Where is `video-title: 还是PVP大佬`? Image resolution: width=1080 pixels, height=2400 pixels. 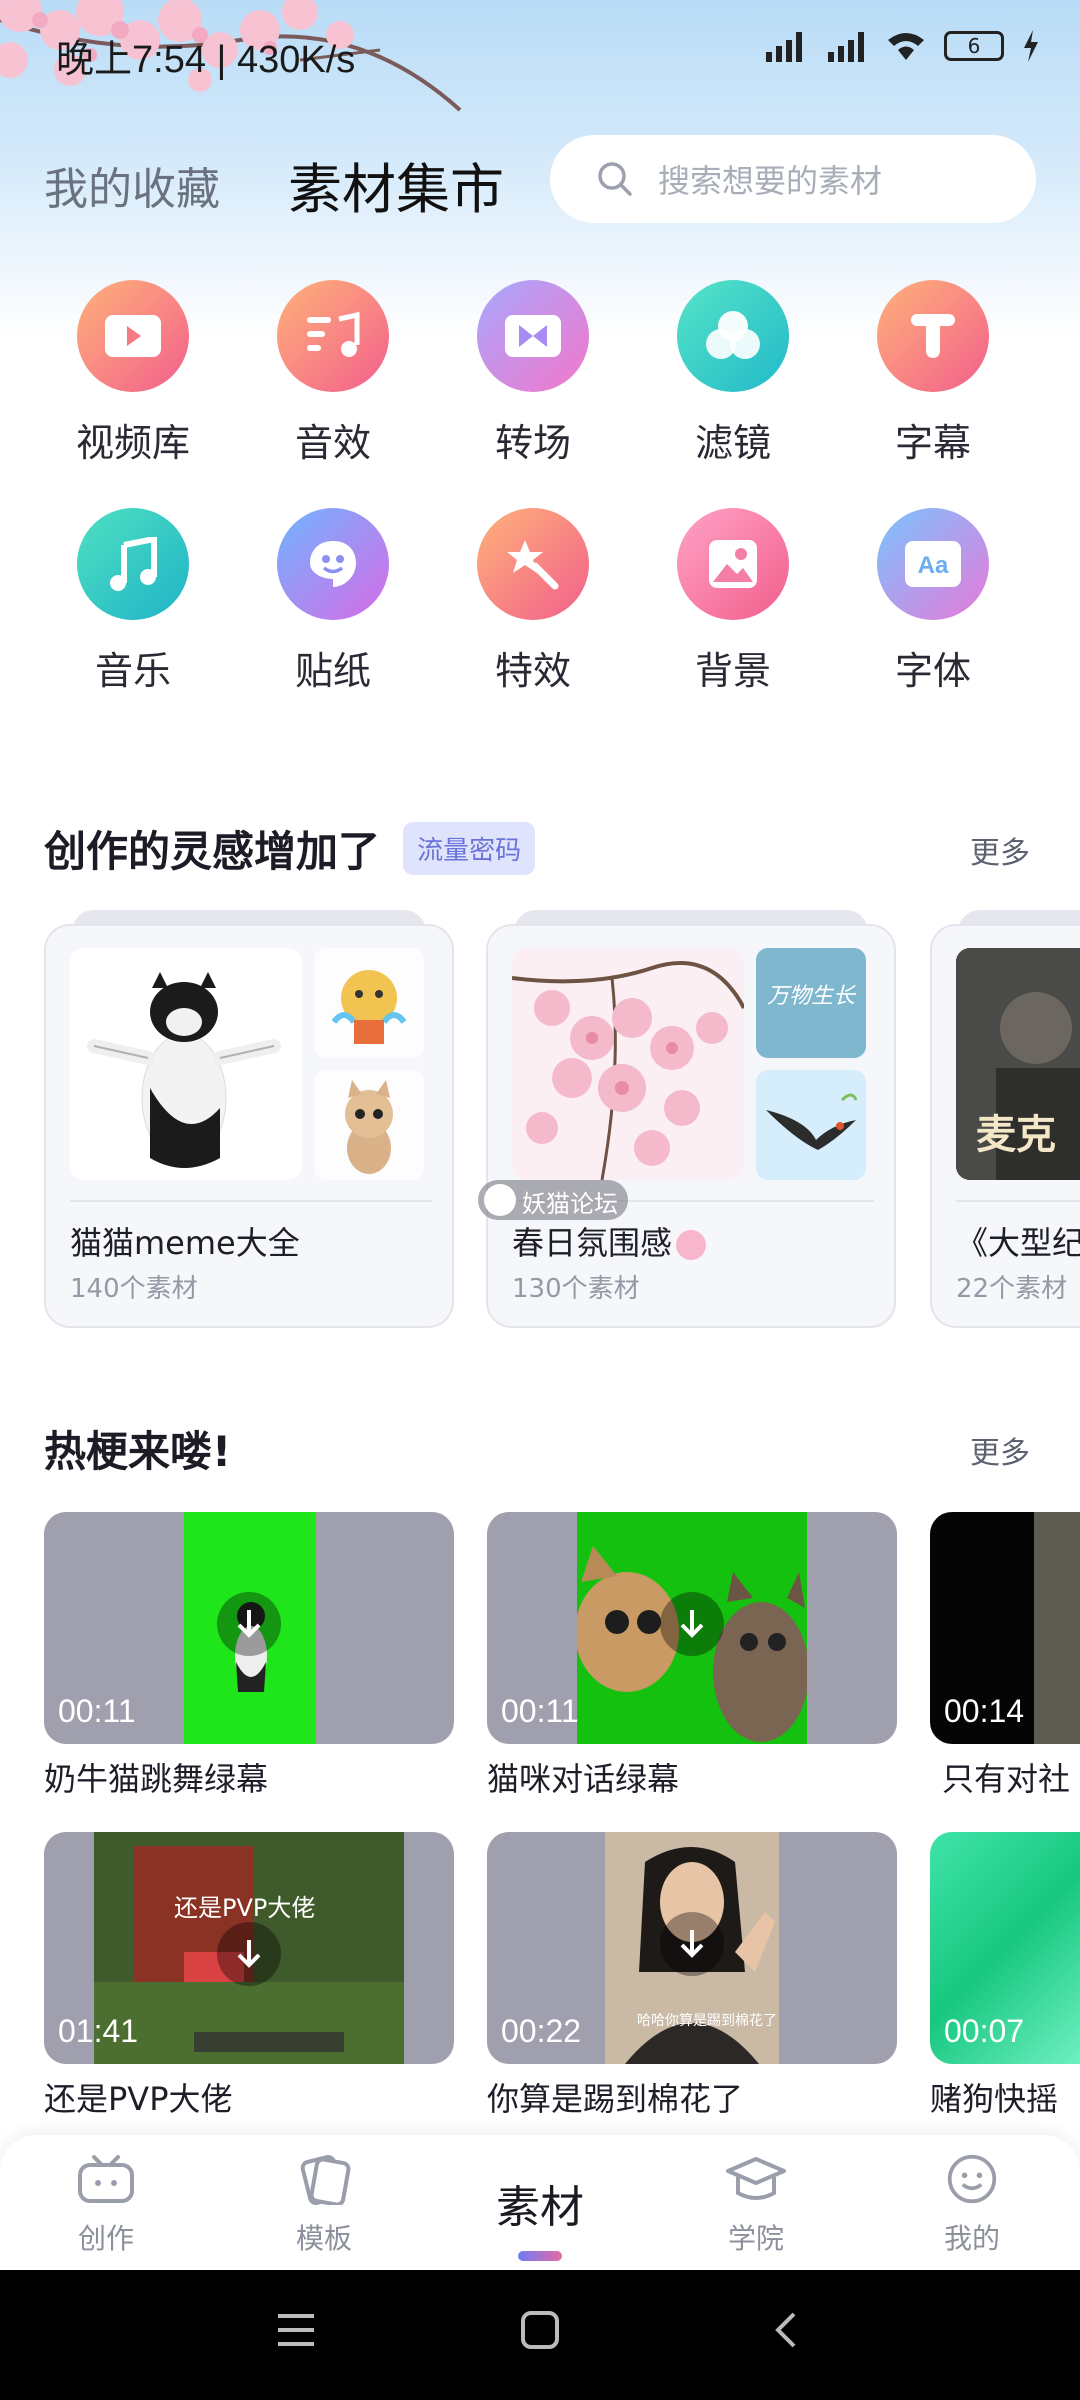
video-title: 还是PVP大佬 is located at coordinates (138, 2099).